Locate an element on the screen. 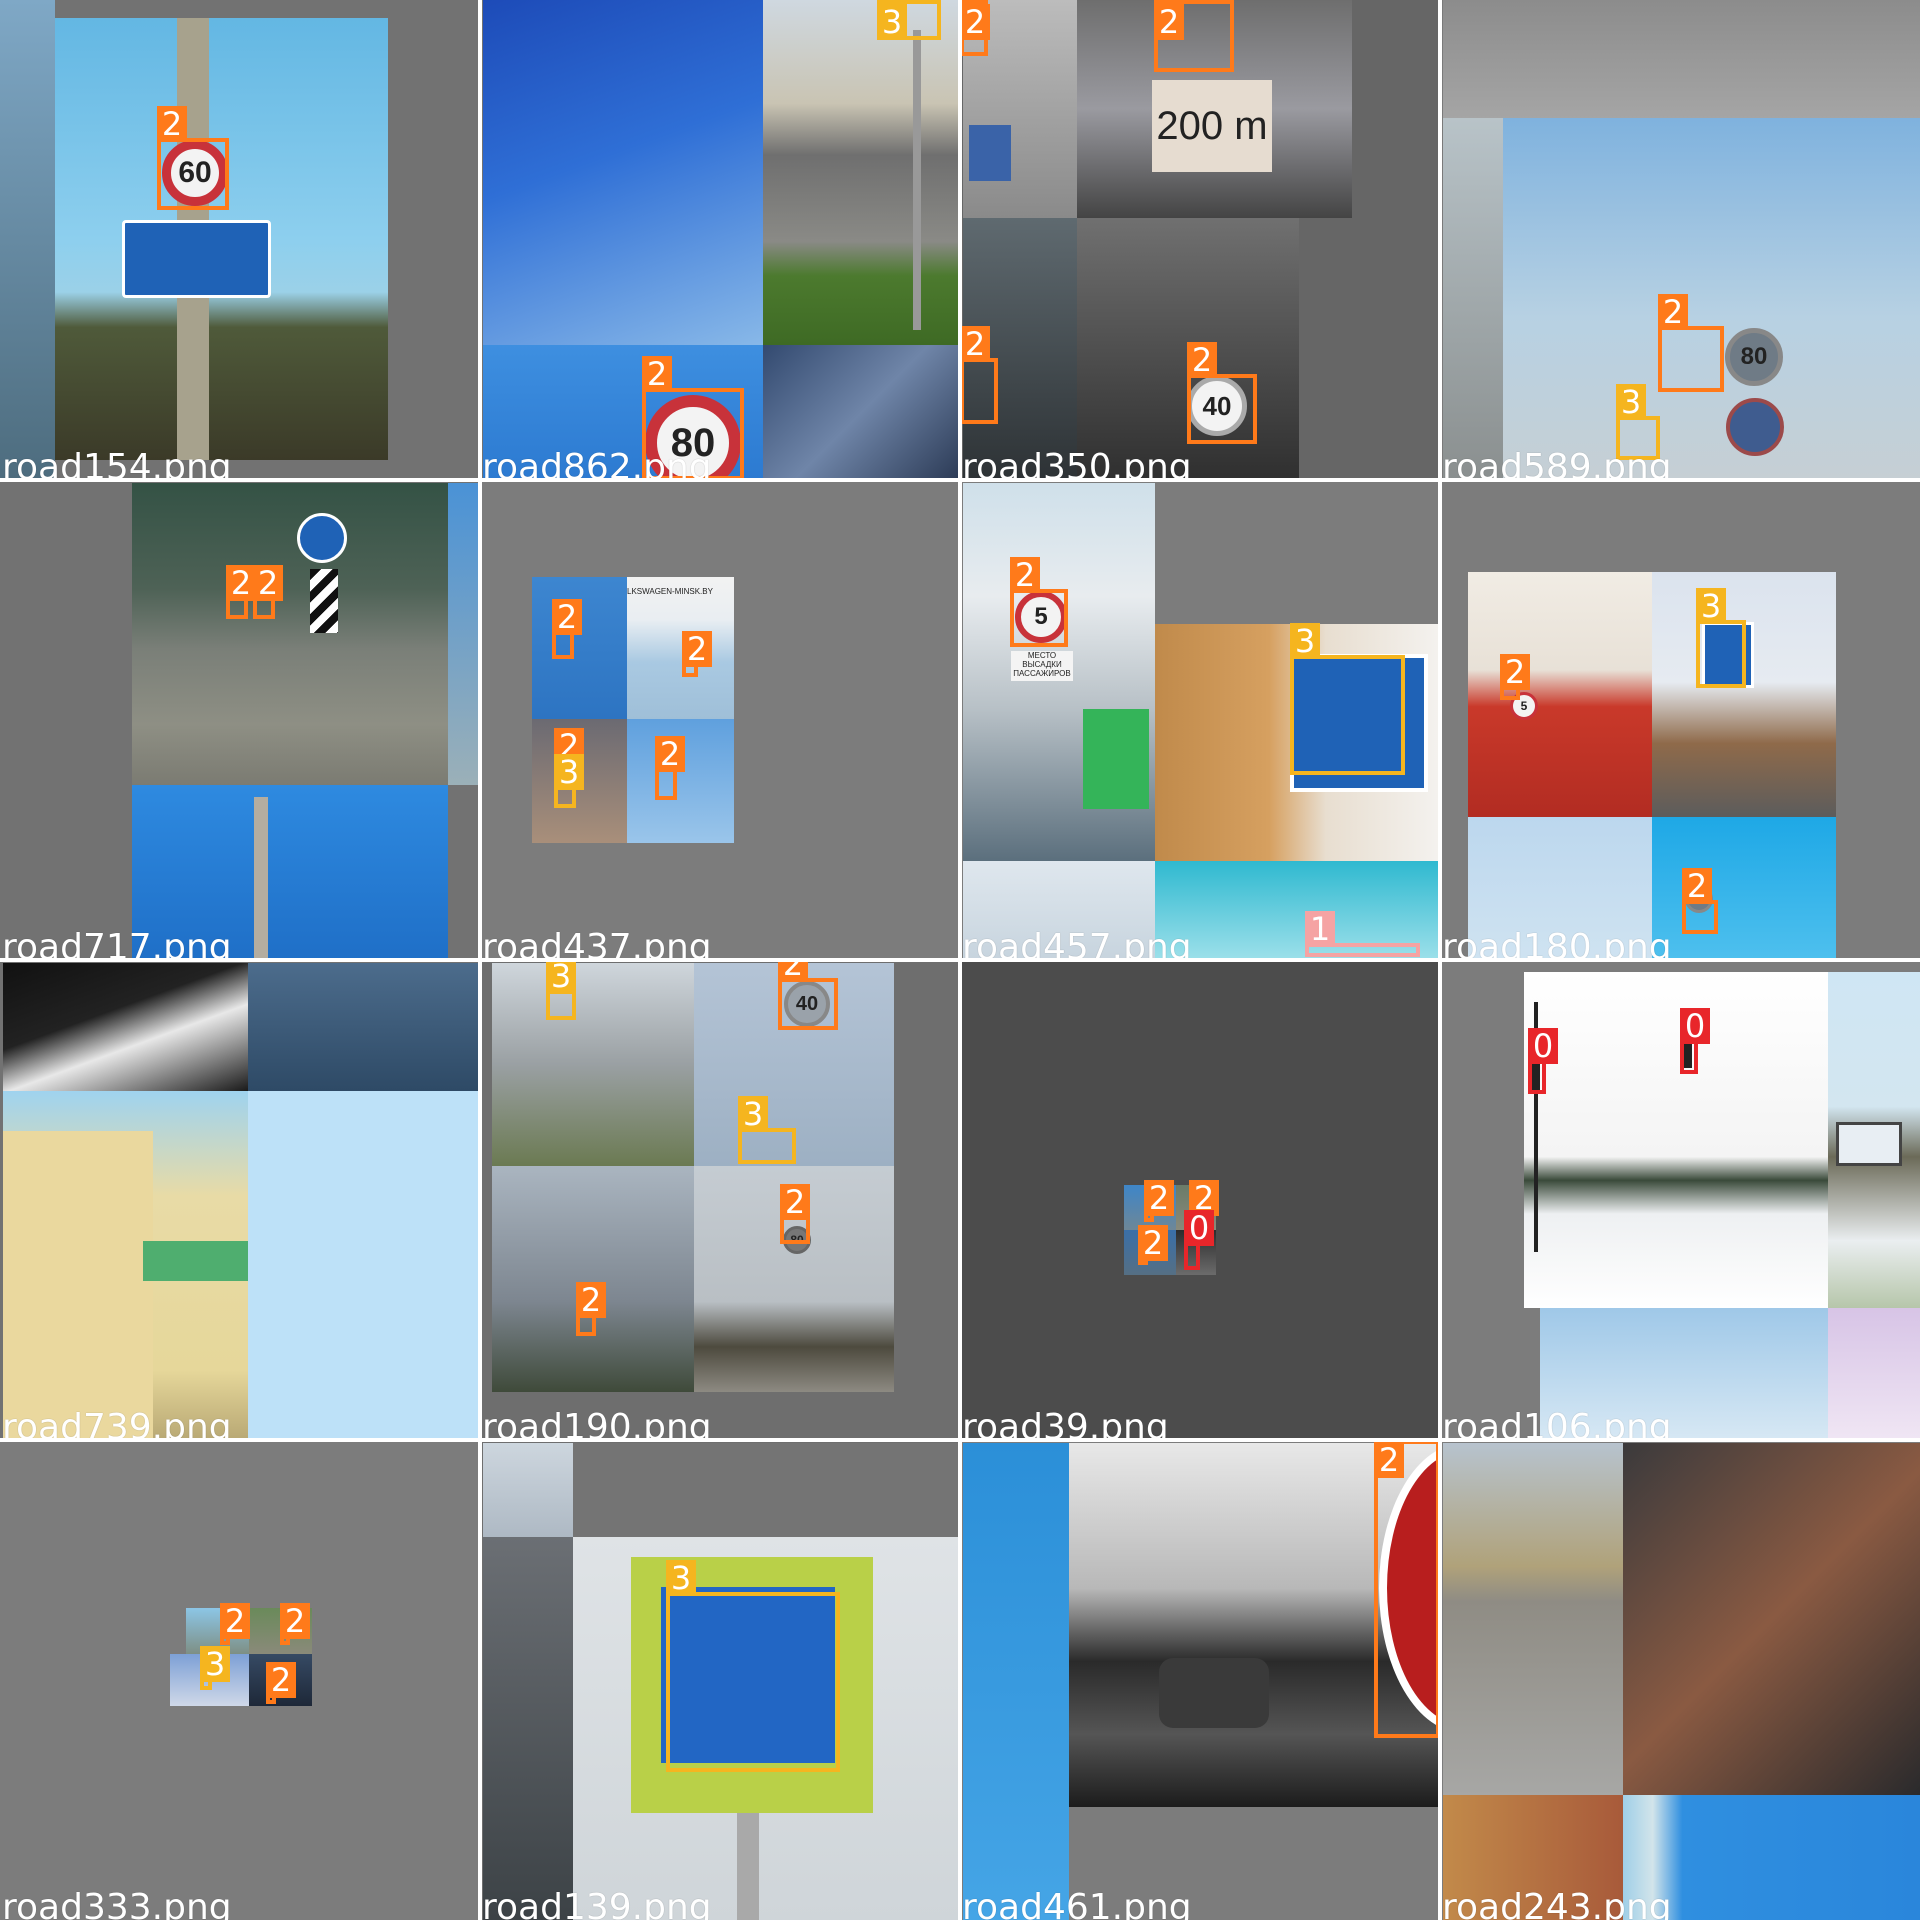 This screenshot has height=1920, width=1920. tile-road333: 2 2 3 2 road333.png is located at coordinates (240, 1680).